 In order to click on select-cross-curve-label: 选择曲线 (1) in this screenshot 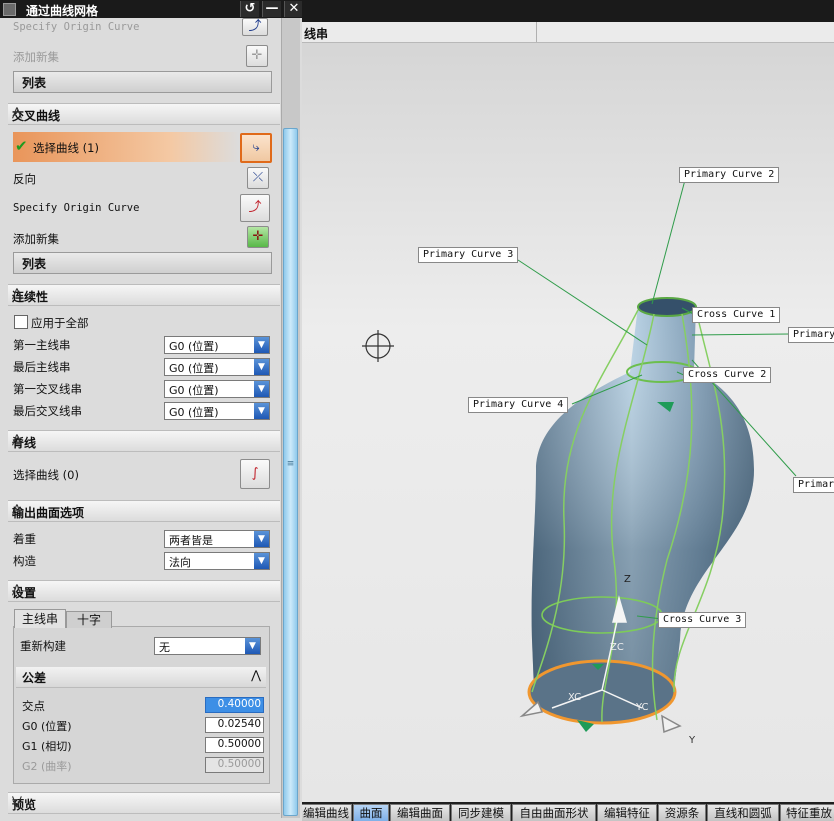, I will do `click(66, 148)`.